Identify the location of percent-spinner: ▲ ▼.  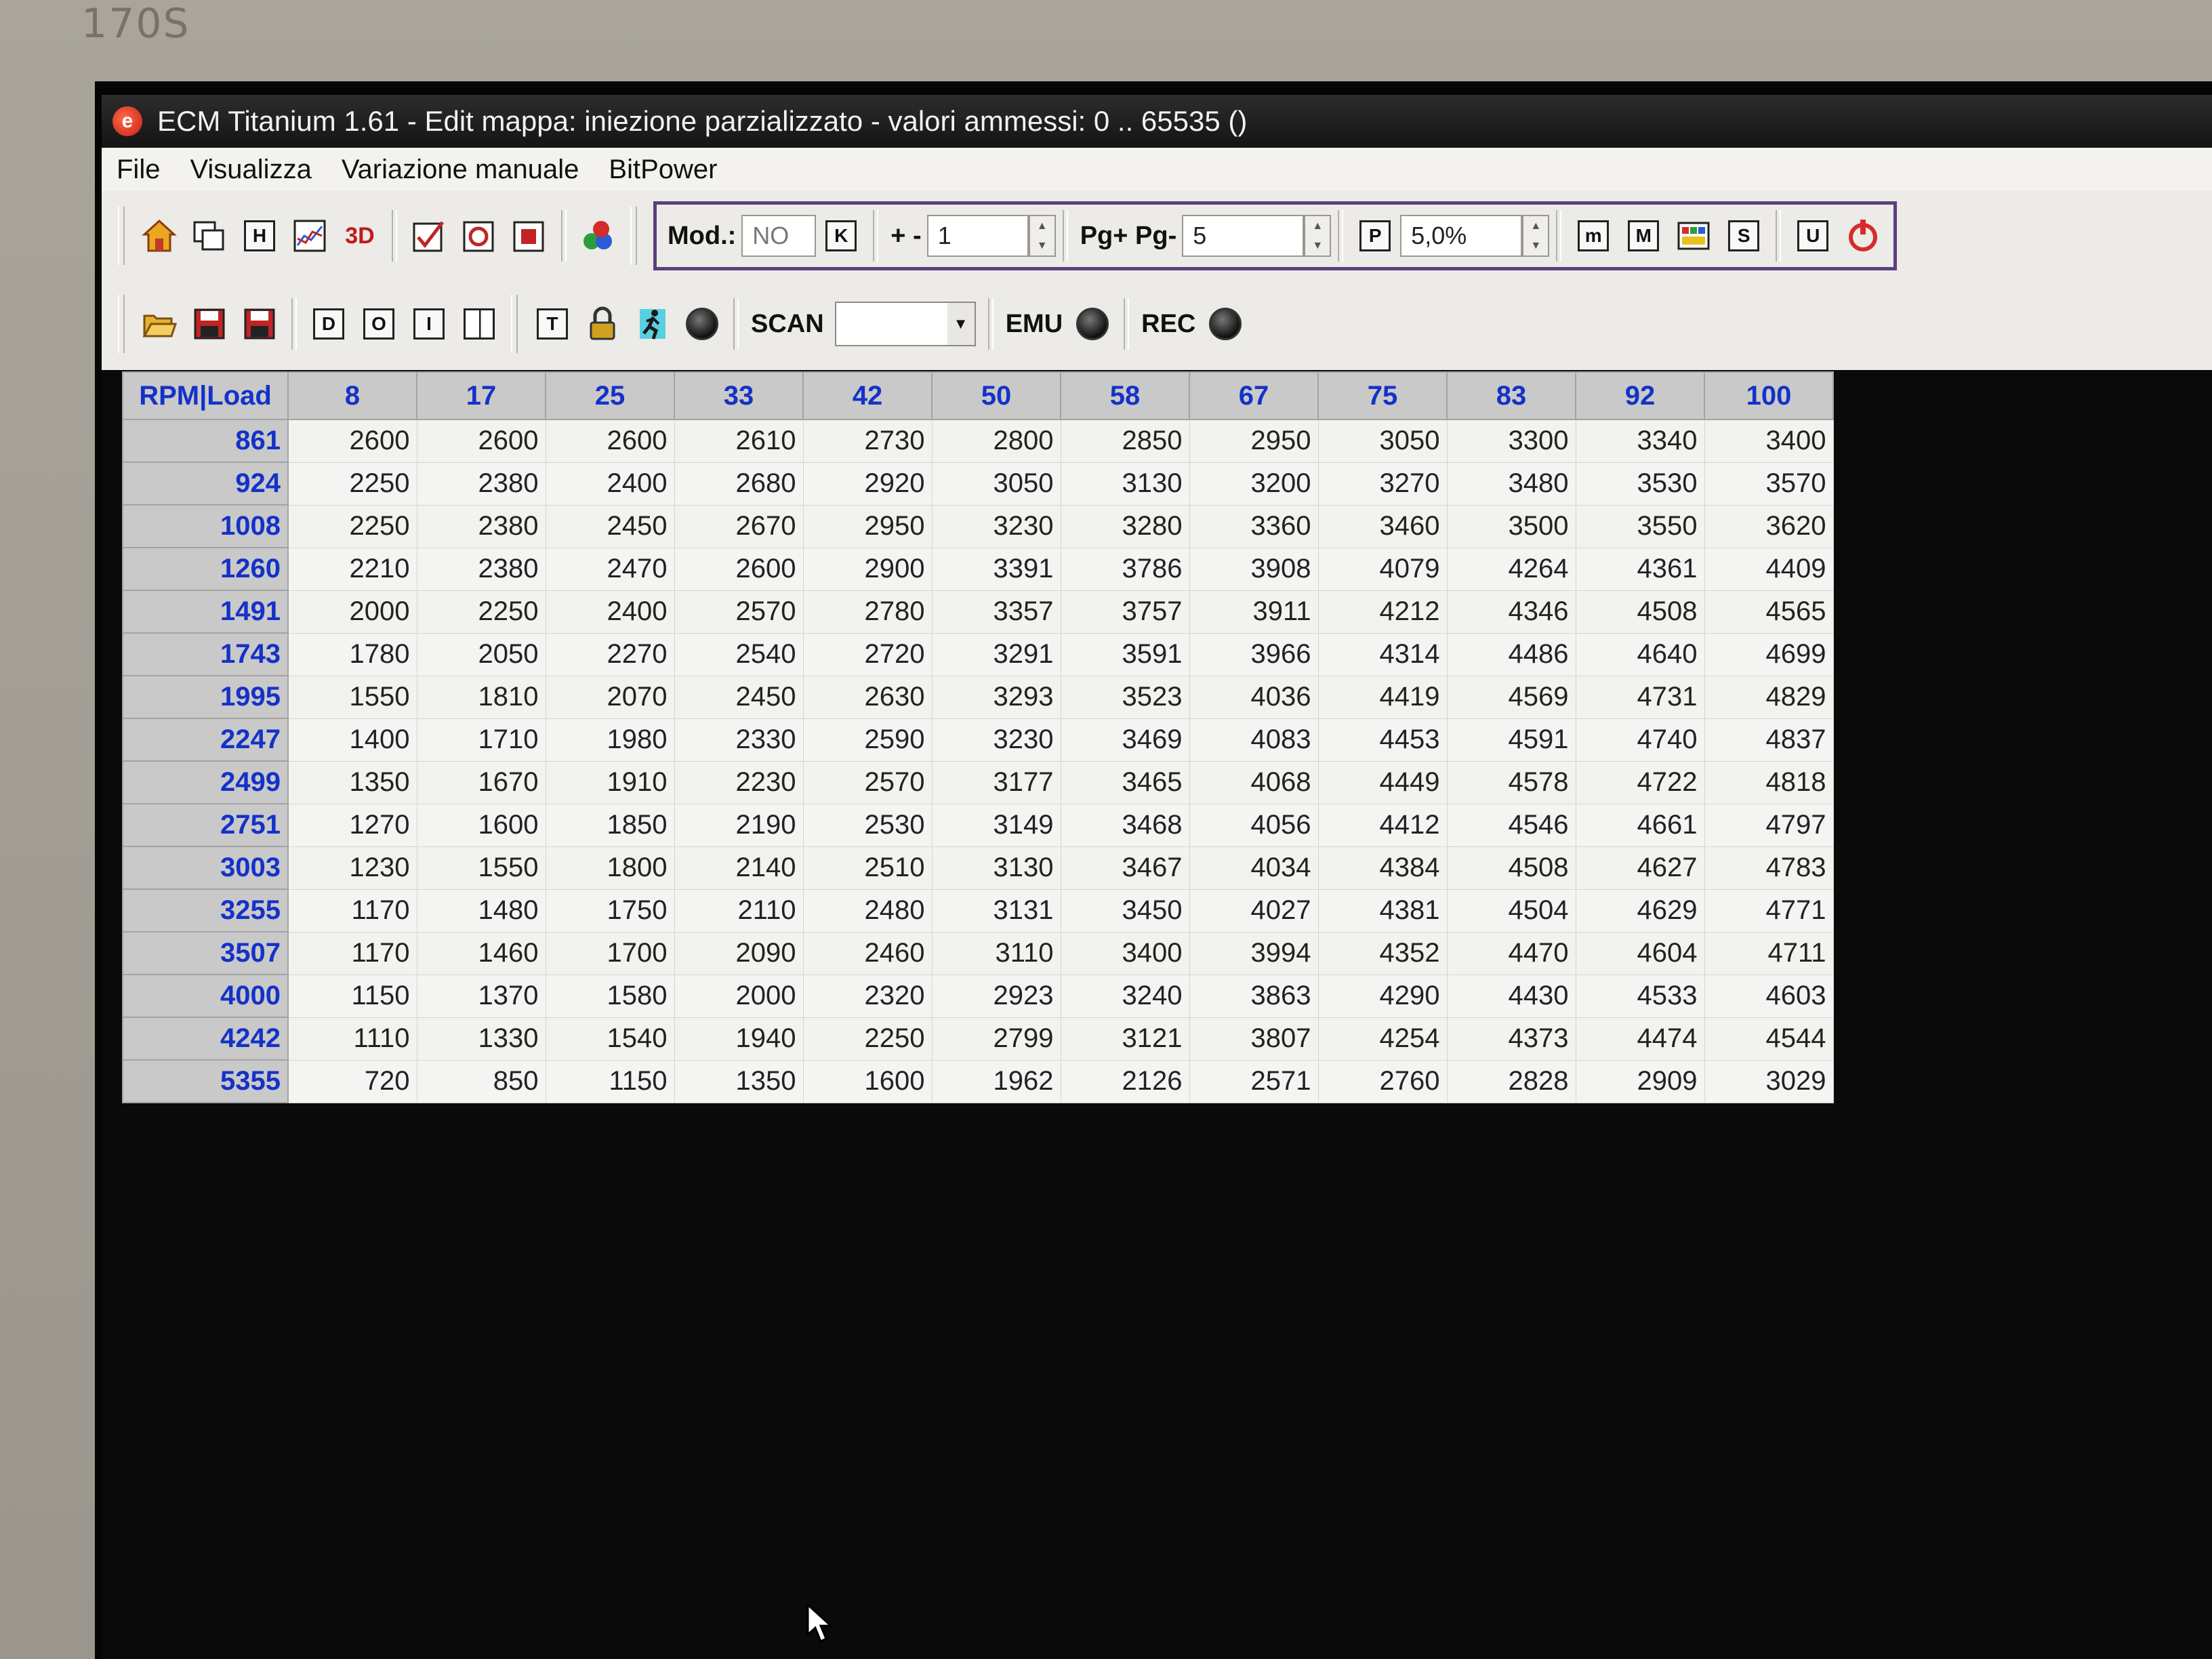
(1536, 236).